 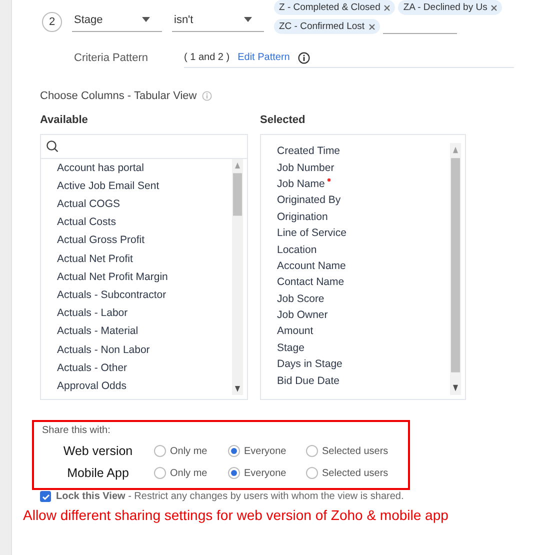 What do you see at coordinates (117, 20) in the screenshot?
I see `field-dropdown: Stage` at bounding box center [117, 20].